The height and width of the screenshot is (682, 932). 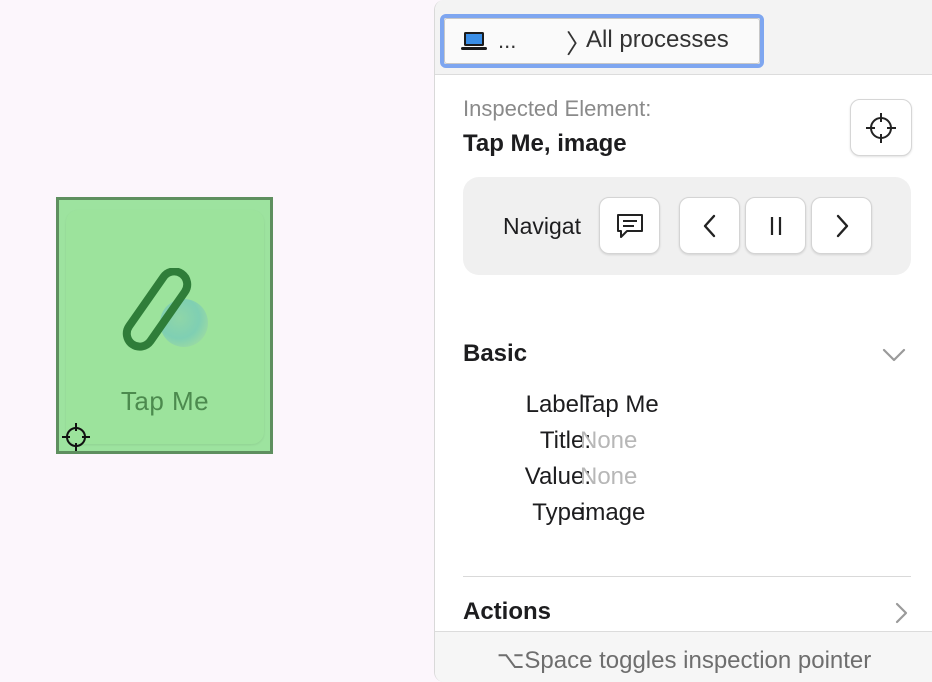 I want to click on inspection-pointer-button, so click(x=881, y=127).